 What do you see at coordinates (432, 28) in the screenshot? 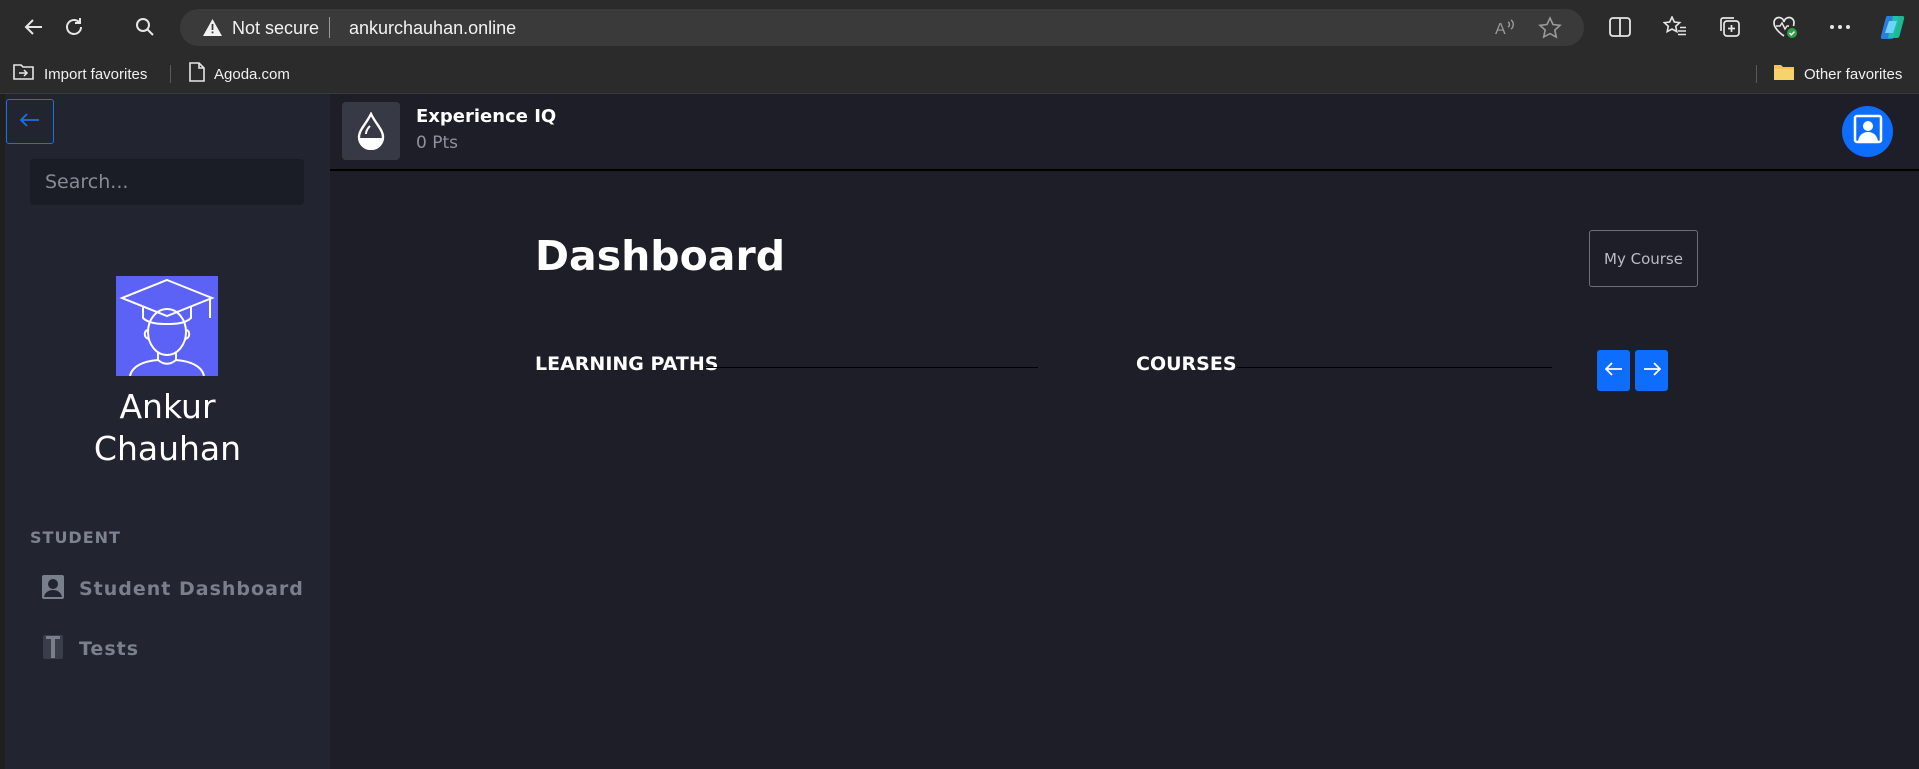
I see `url-text: ankurchauhan.online` at bounding box center [432, 28].